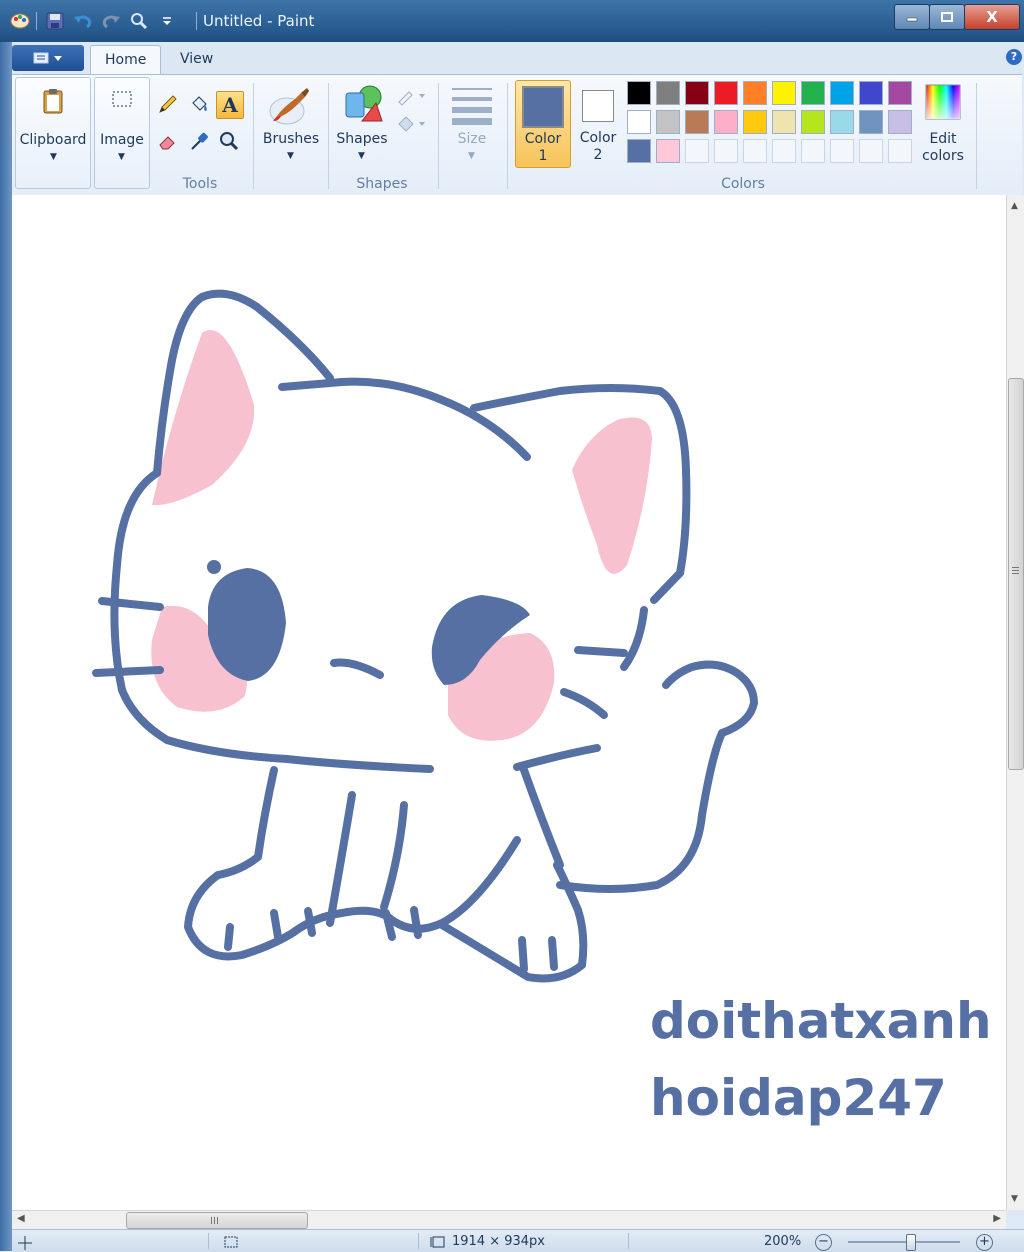  What do you see at coordinates (382, 184) in the screenshot?
I see `shapes-group-label: Shapes` at bounding box center [382, 184].